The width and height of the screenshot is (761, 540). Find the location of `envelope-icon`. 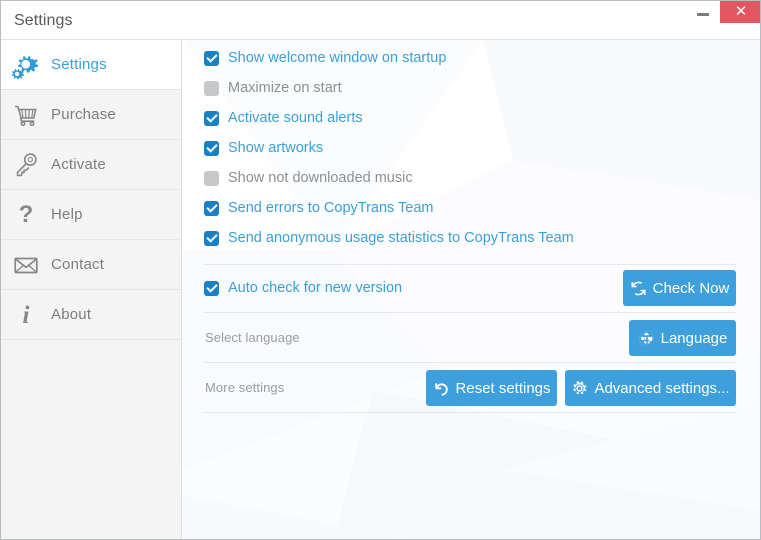

envelope-icon is located at coordinates (26, 265).